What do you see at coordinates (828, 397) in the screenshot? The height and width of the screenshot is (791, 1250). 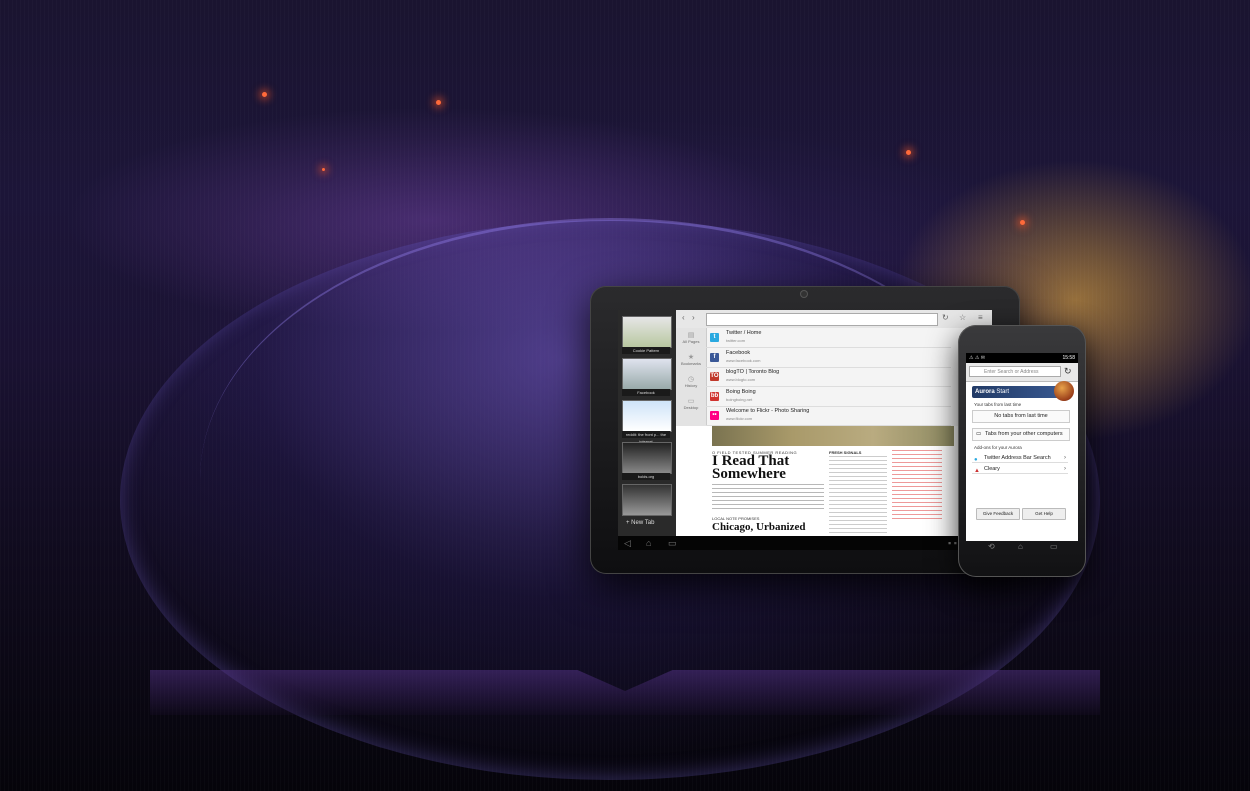 I see `suggestion-row: bb Boing Boing boingboing.net` at bounding box center [828, 397].